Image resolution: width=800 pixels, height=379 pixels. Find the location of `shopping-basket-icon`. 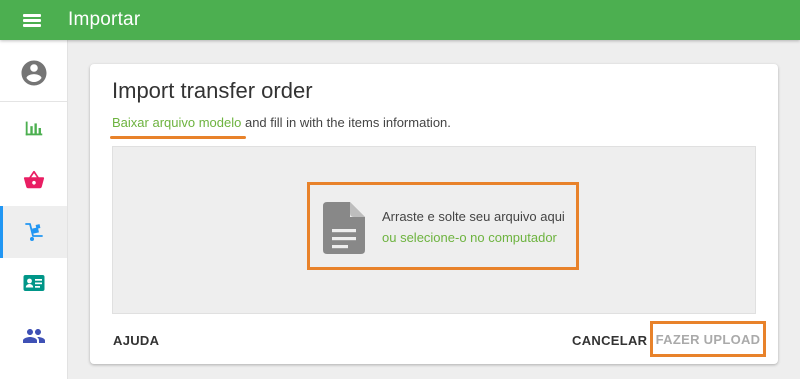

shopping-basket-icon is located at coordinates (33, 179).